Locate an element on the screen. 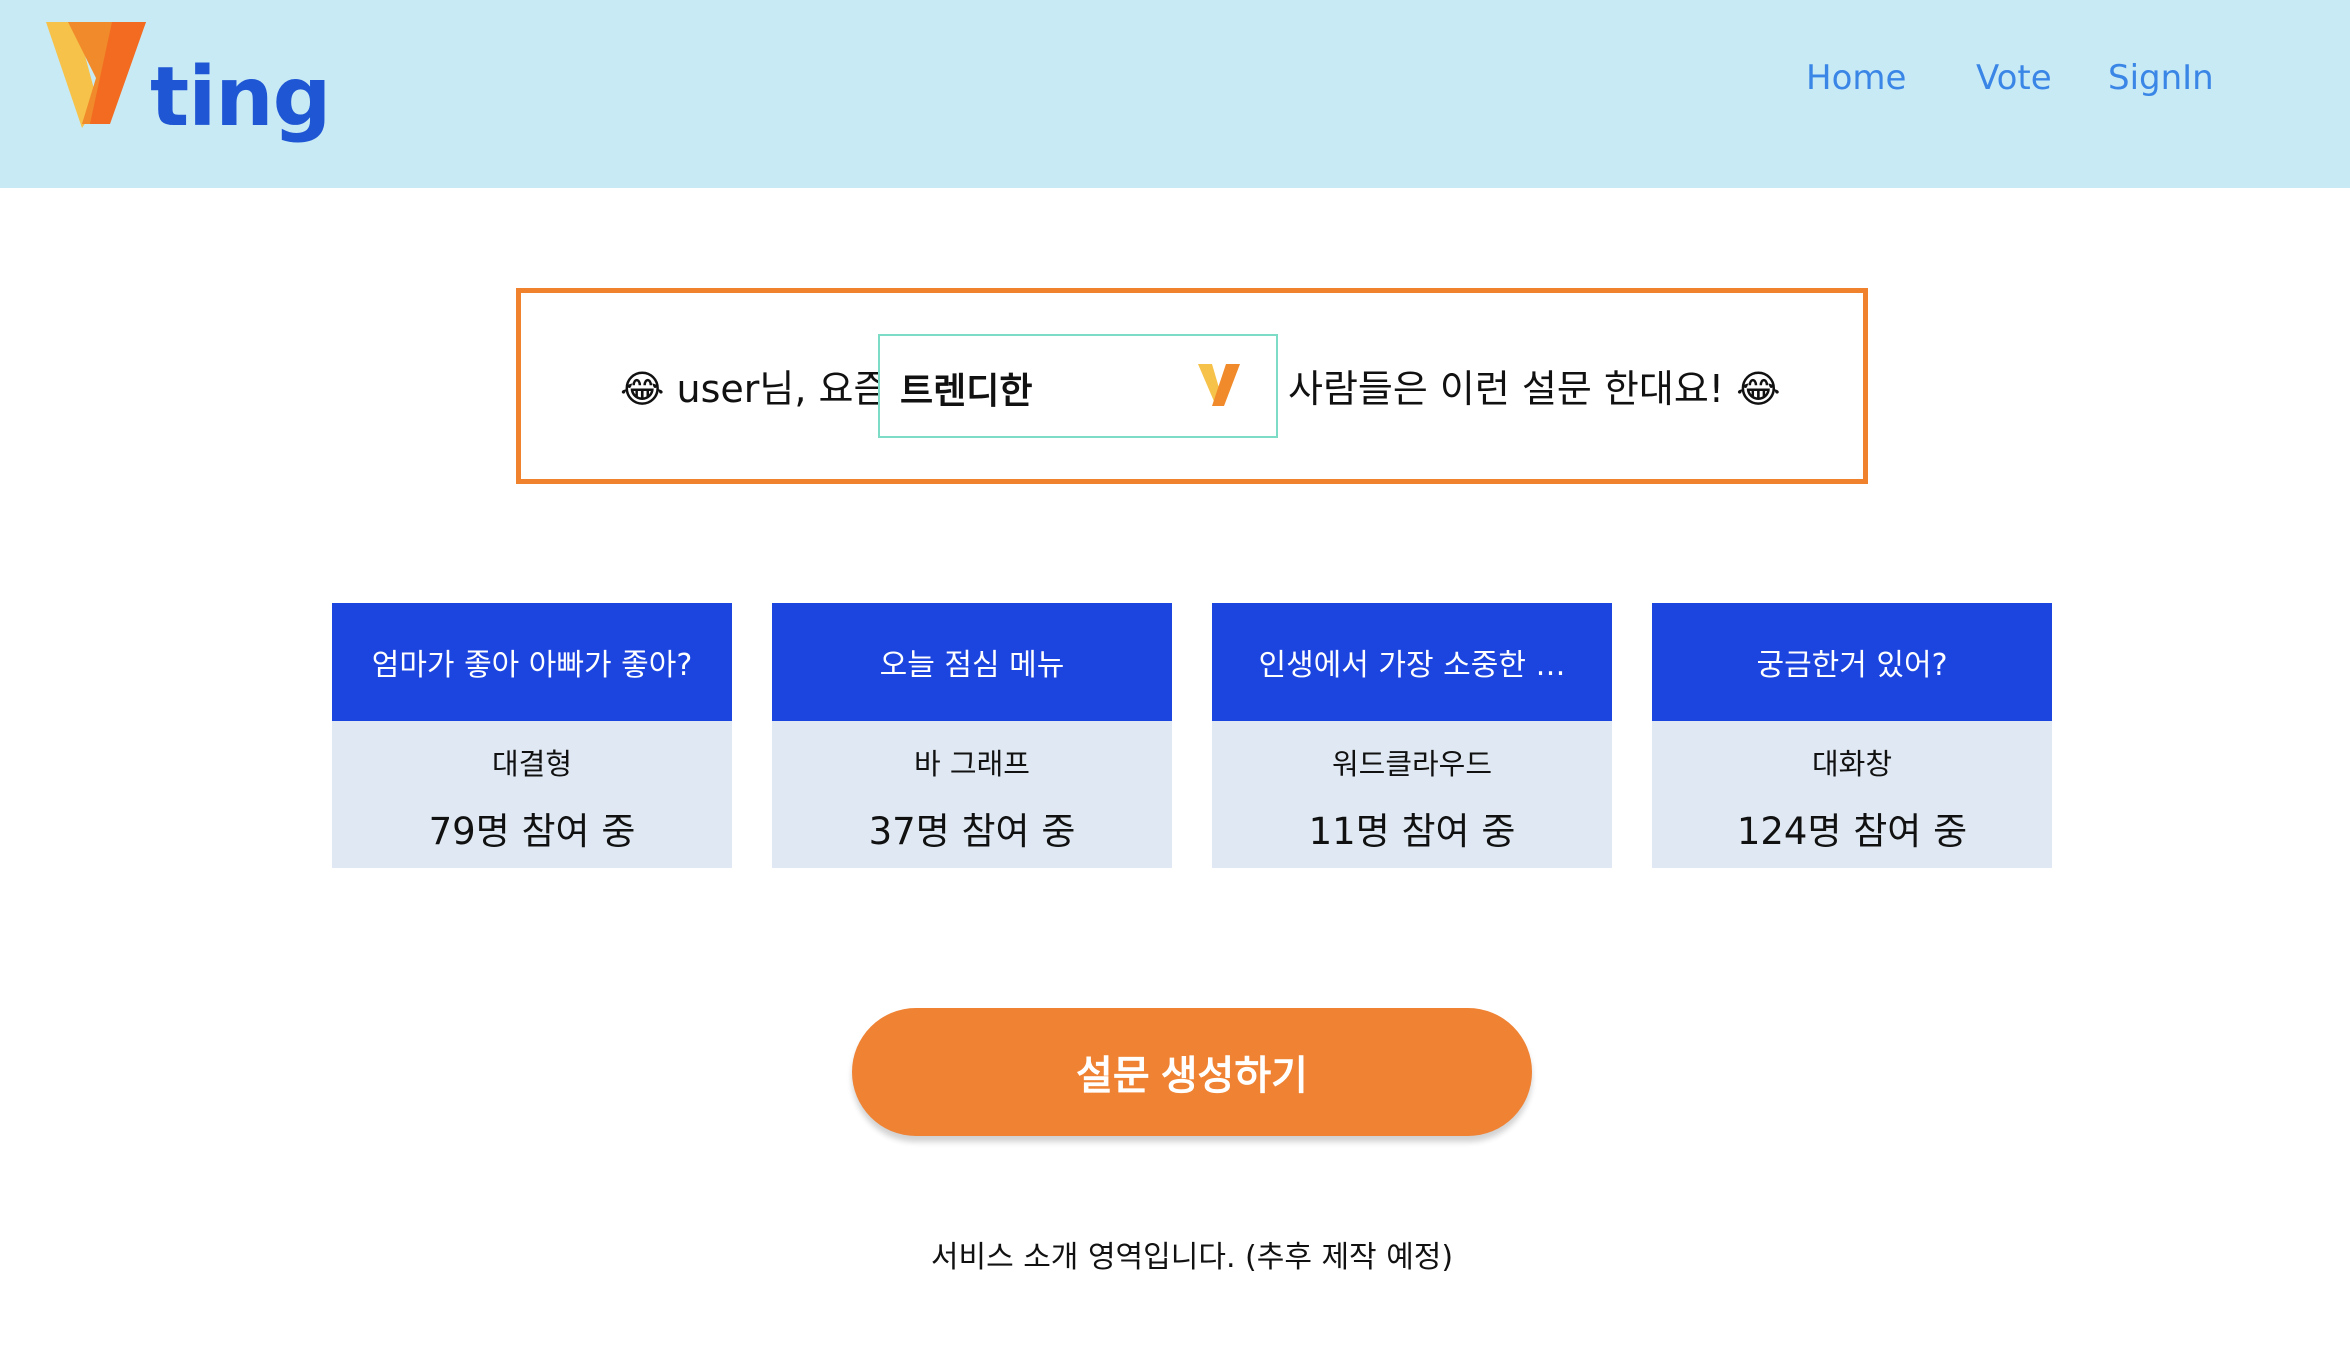 The width and height of the screenshot is (2350, 1366). prompt-prefix: 😂 user님, 요즘 is located at coordinates (754, 389).